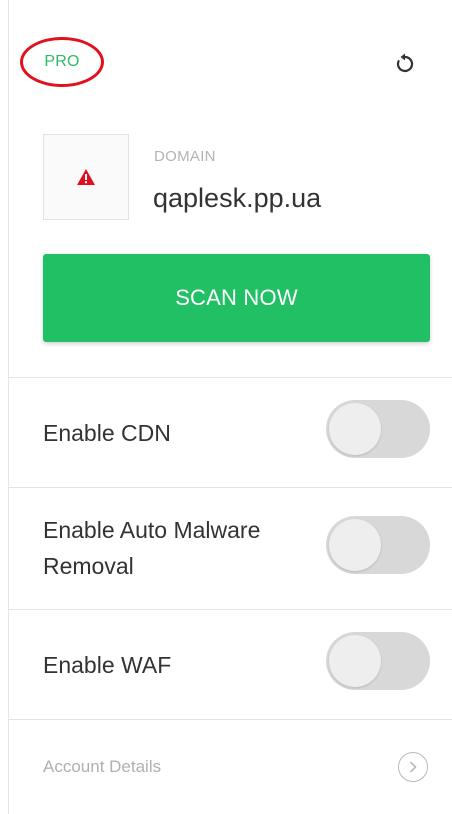 The width and height of the screenshot is (452, 814). I want to click on domain-label: DOMAIN, so click(185, 156).